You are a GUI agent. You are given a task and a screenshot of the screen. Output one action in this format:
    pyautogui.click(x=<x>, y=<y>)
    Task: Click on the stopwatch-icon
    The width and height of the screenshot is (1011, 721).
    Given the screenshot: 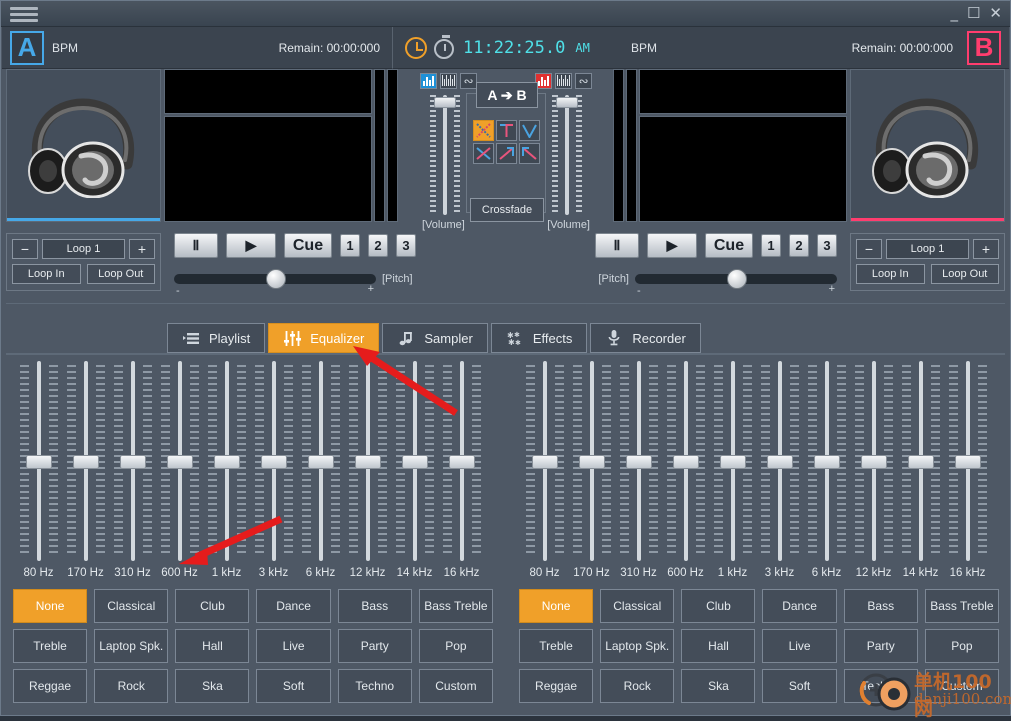 What is the action you would take?
    pyautogui.click(x=444, y=47)
    